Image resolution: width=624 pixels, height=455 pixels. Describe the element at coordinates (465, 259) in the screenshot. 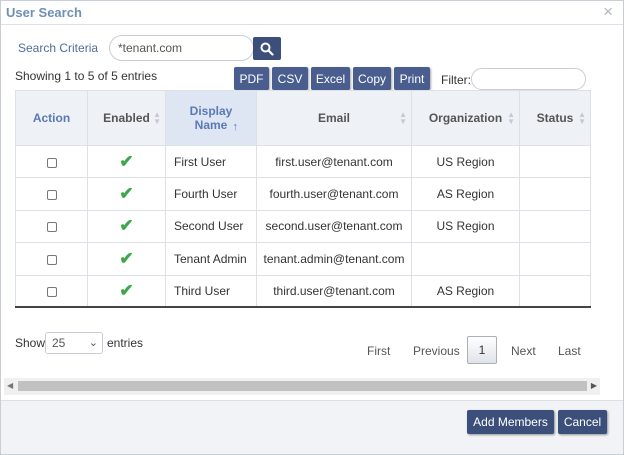

I see `organization-cell` at that location.